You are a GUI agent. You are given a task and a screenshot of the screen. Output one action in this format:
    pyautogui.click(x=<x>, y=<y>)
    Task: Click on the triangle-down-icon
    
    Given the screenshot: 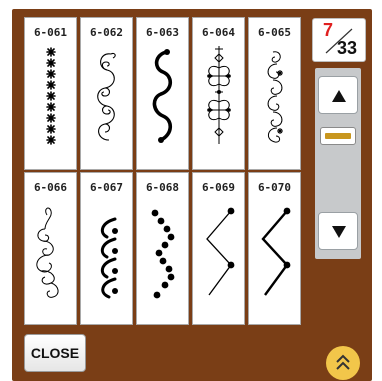 What is the action you would take?
    pyautogui.click(x=339, y=232)
    